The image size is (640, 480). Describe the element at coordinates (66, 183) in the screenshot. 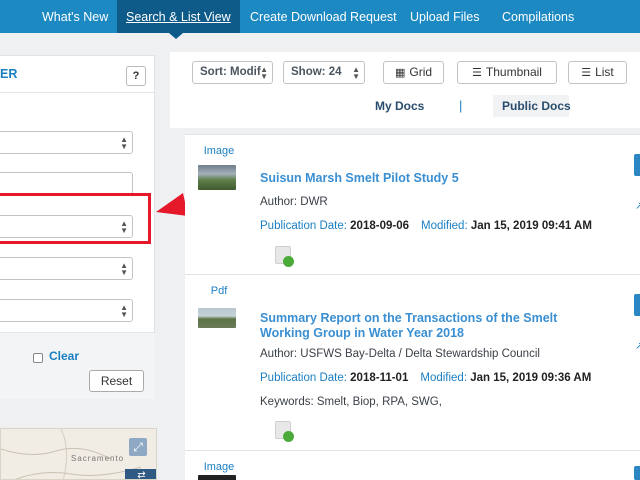

I see `filter-text-input` at that location.